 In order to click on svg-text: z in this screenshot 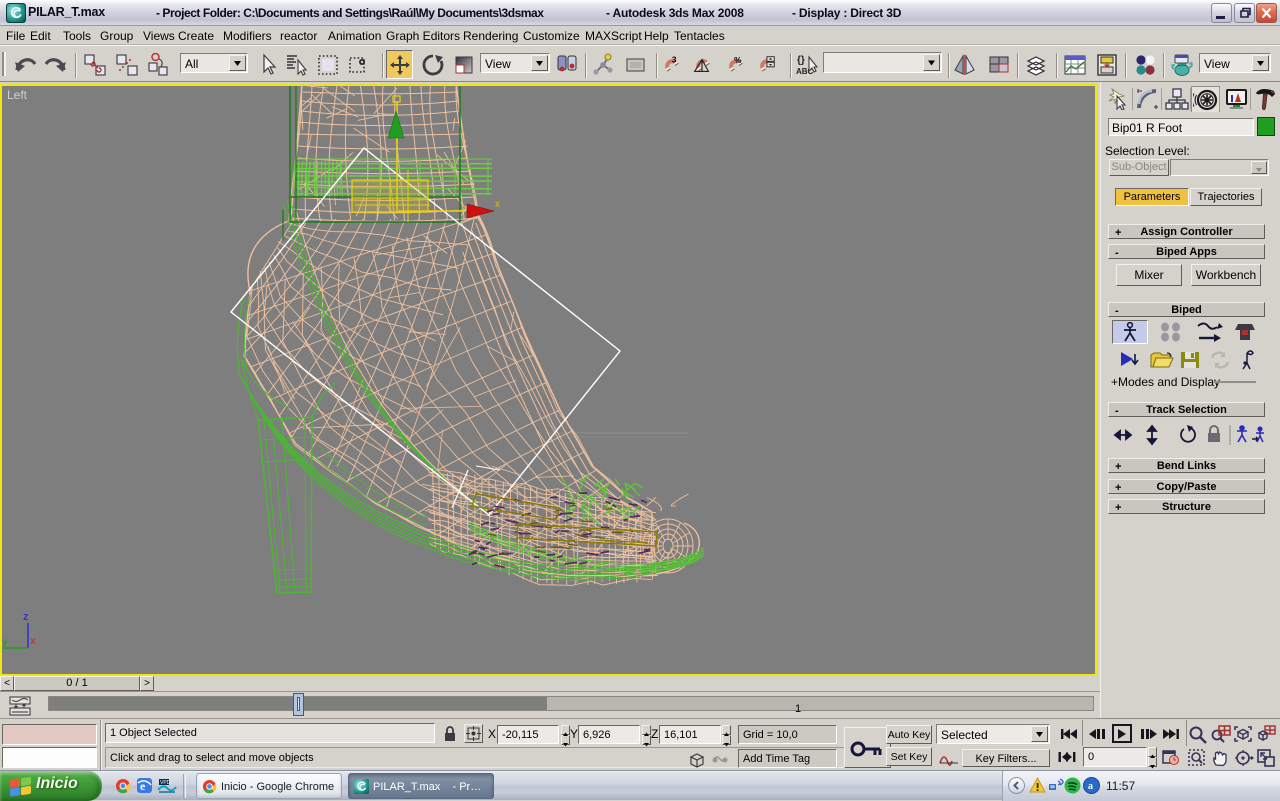, I will do `click(26, 617)`.